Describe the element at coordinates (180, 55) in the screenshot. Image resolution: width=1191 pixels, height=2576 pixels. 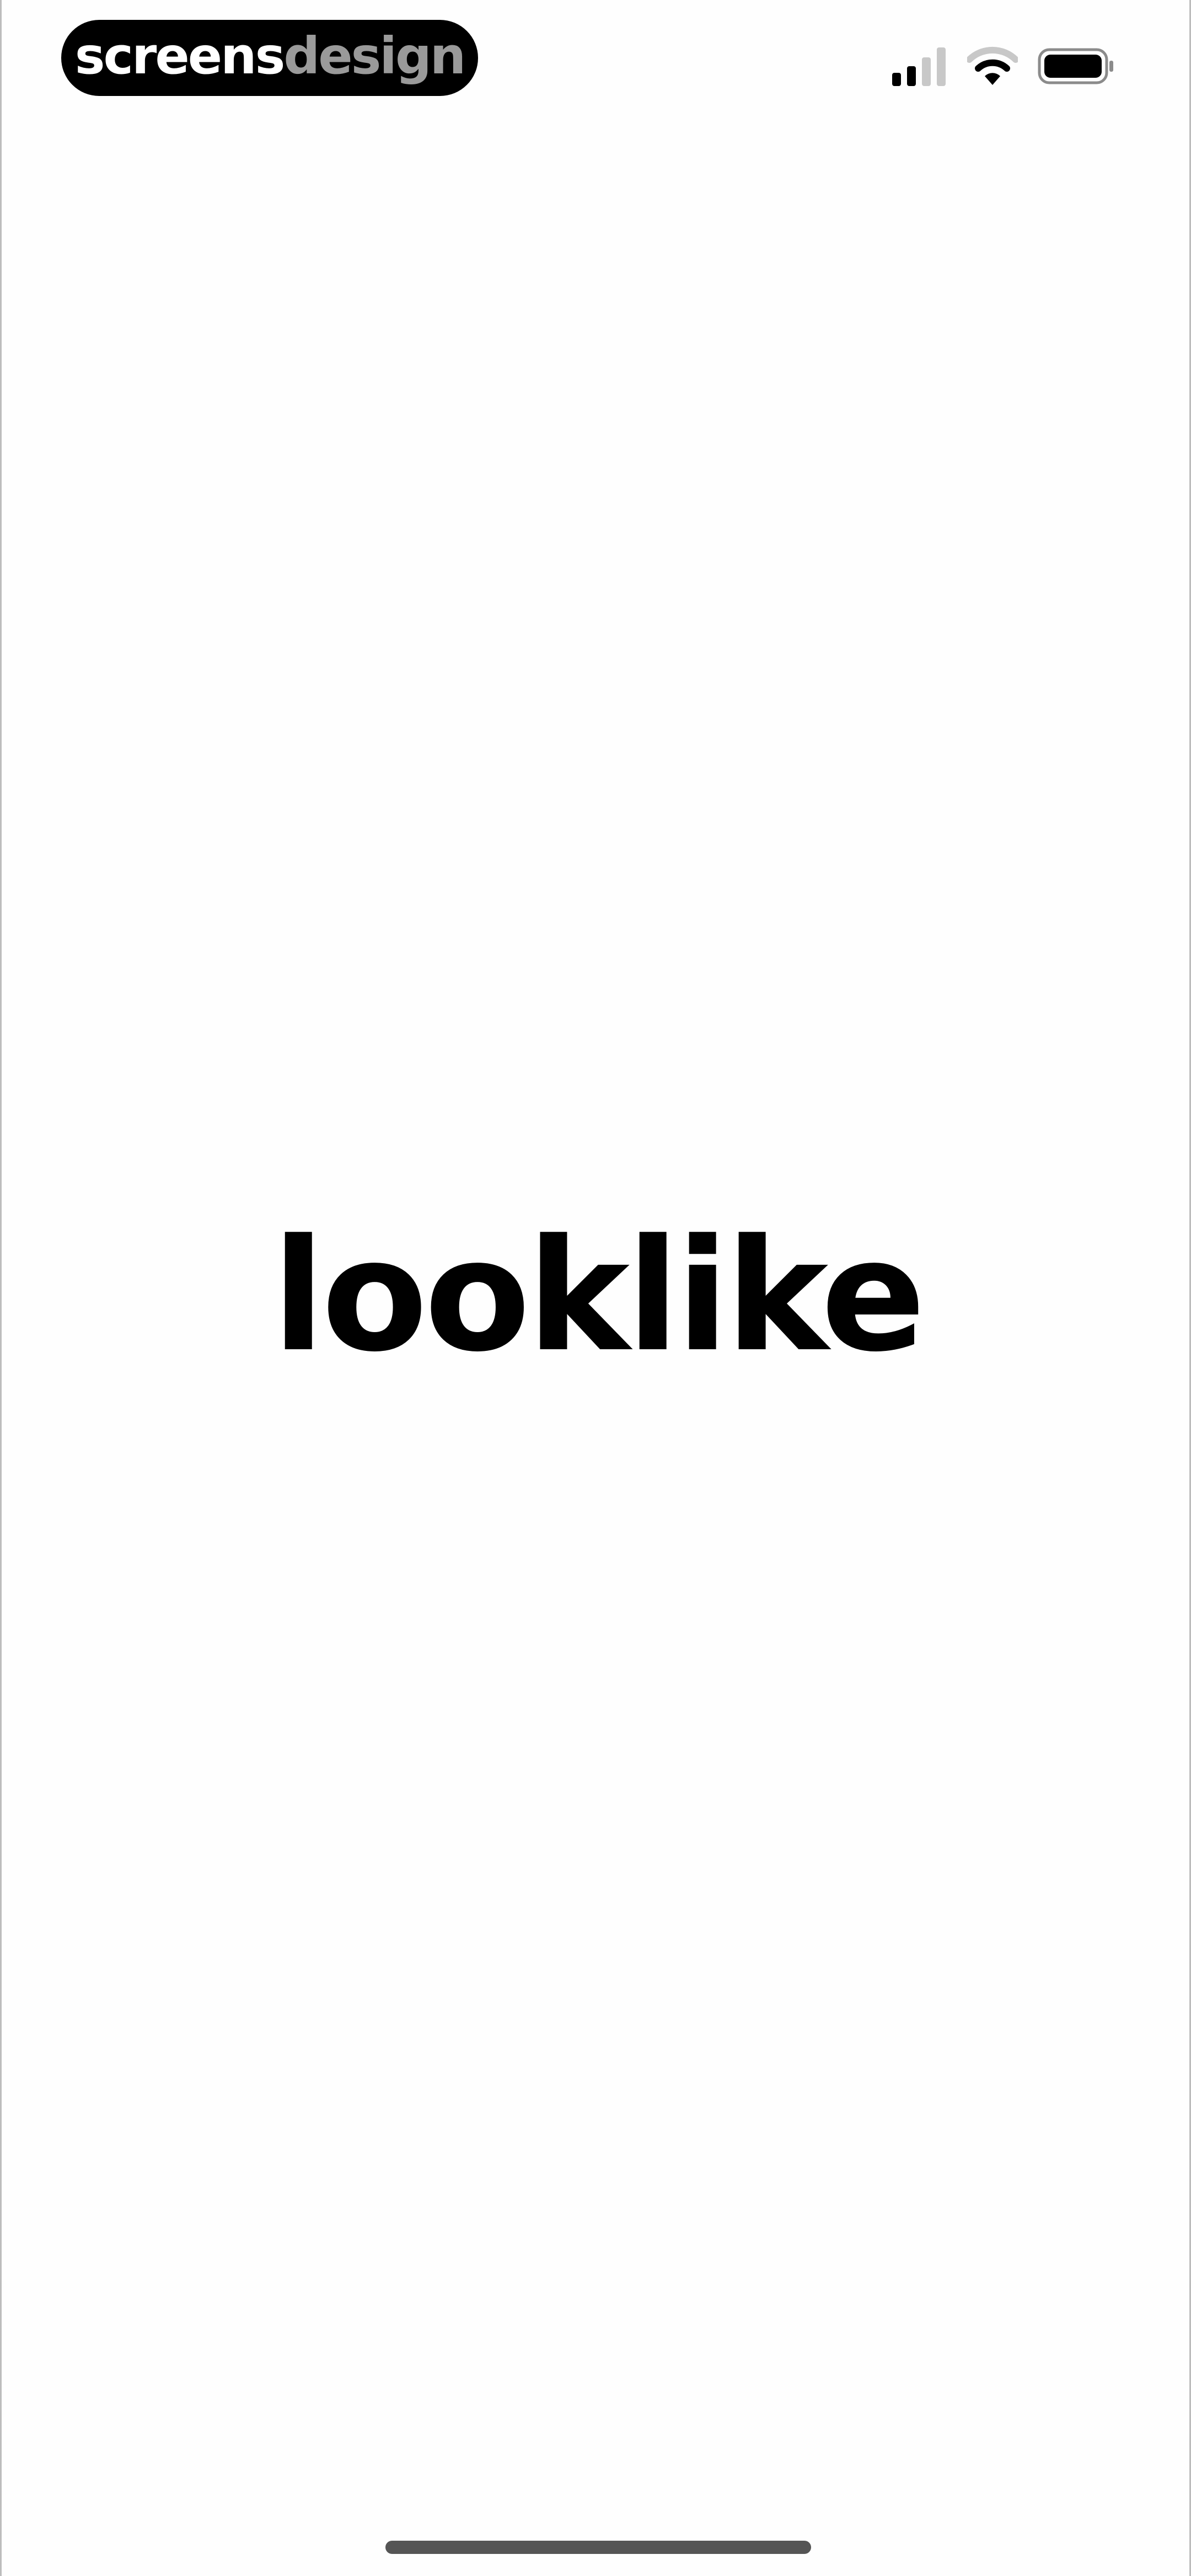
I see `brand-text-primary: screens` at that location.